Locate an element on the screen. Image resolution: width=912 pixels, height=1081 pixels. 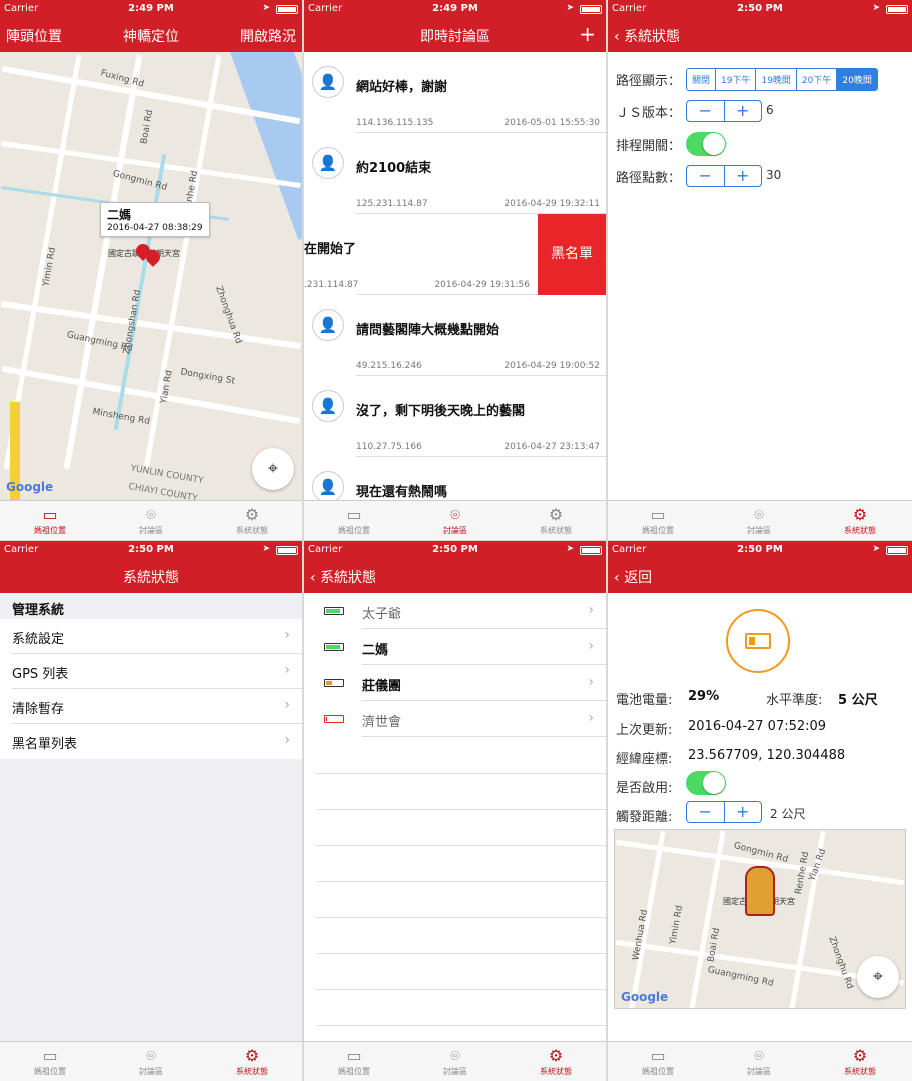
list-item-swiped: 在開始了 .231.114.87 2016-04-29 19:31:56 黑名單 is located at coordinates (455, 254).